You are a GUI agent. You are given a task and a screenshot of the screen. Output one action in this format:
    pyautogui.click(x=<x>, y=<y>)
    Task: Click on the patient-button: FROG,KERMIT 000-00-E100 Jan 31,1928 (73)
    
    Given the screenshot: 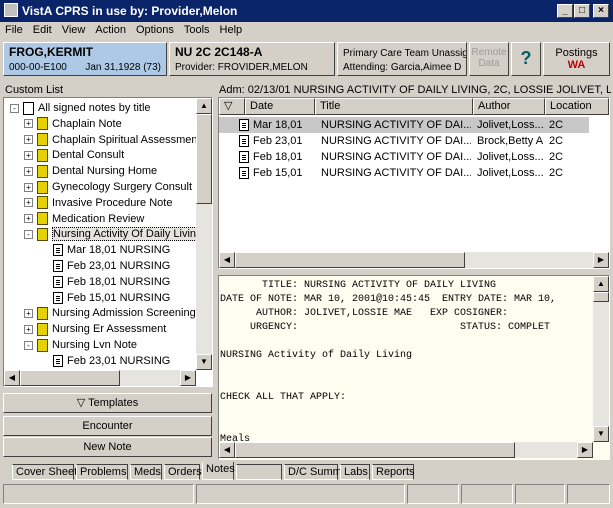 What is the action you would take?
    pyautogui.click(x=85, y=59)
    